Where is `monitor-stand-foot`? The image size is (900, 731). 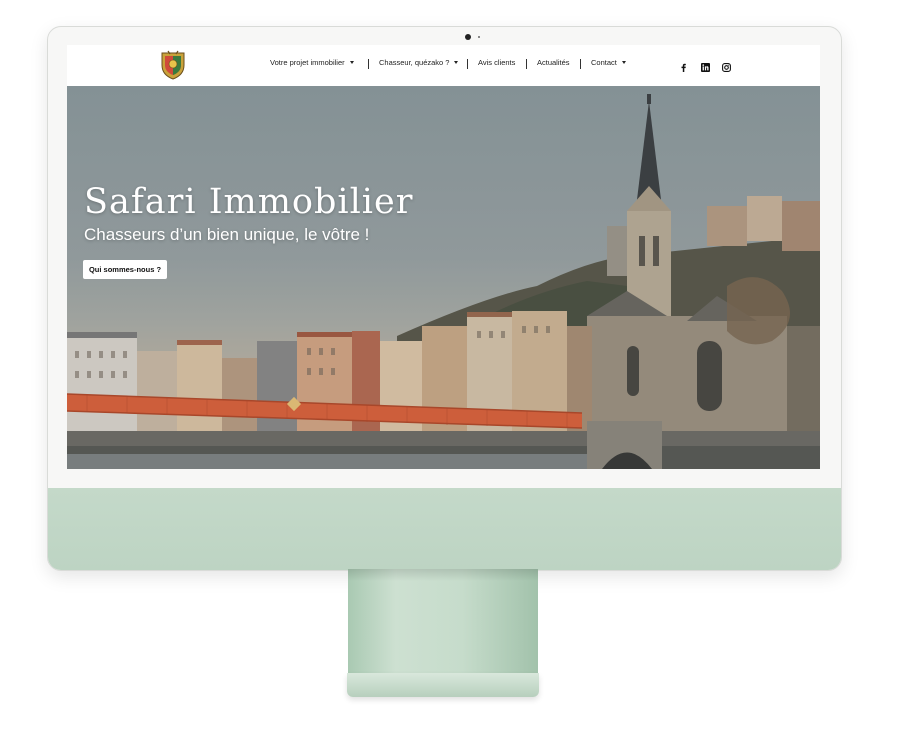
monitor-stand-foot is located at coordinates (443, 685).